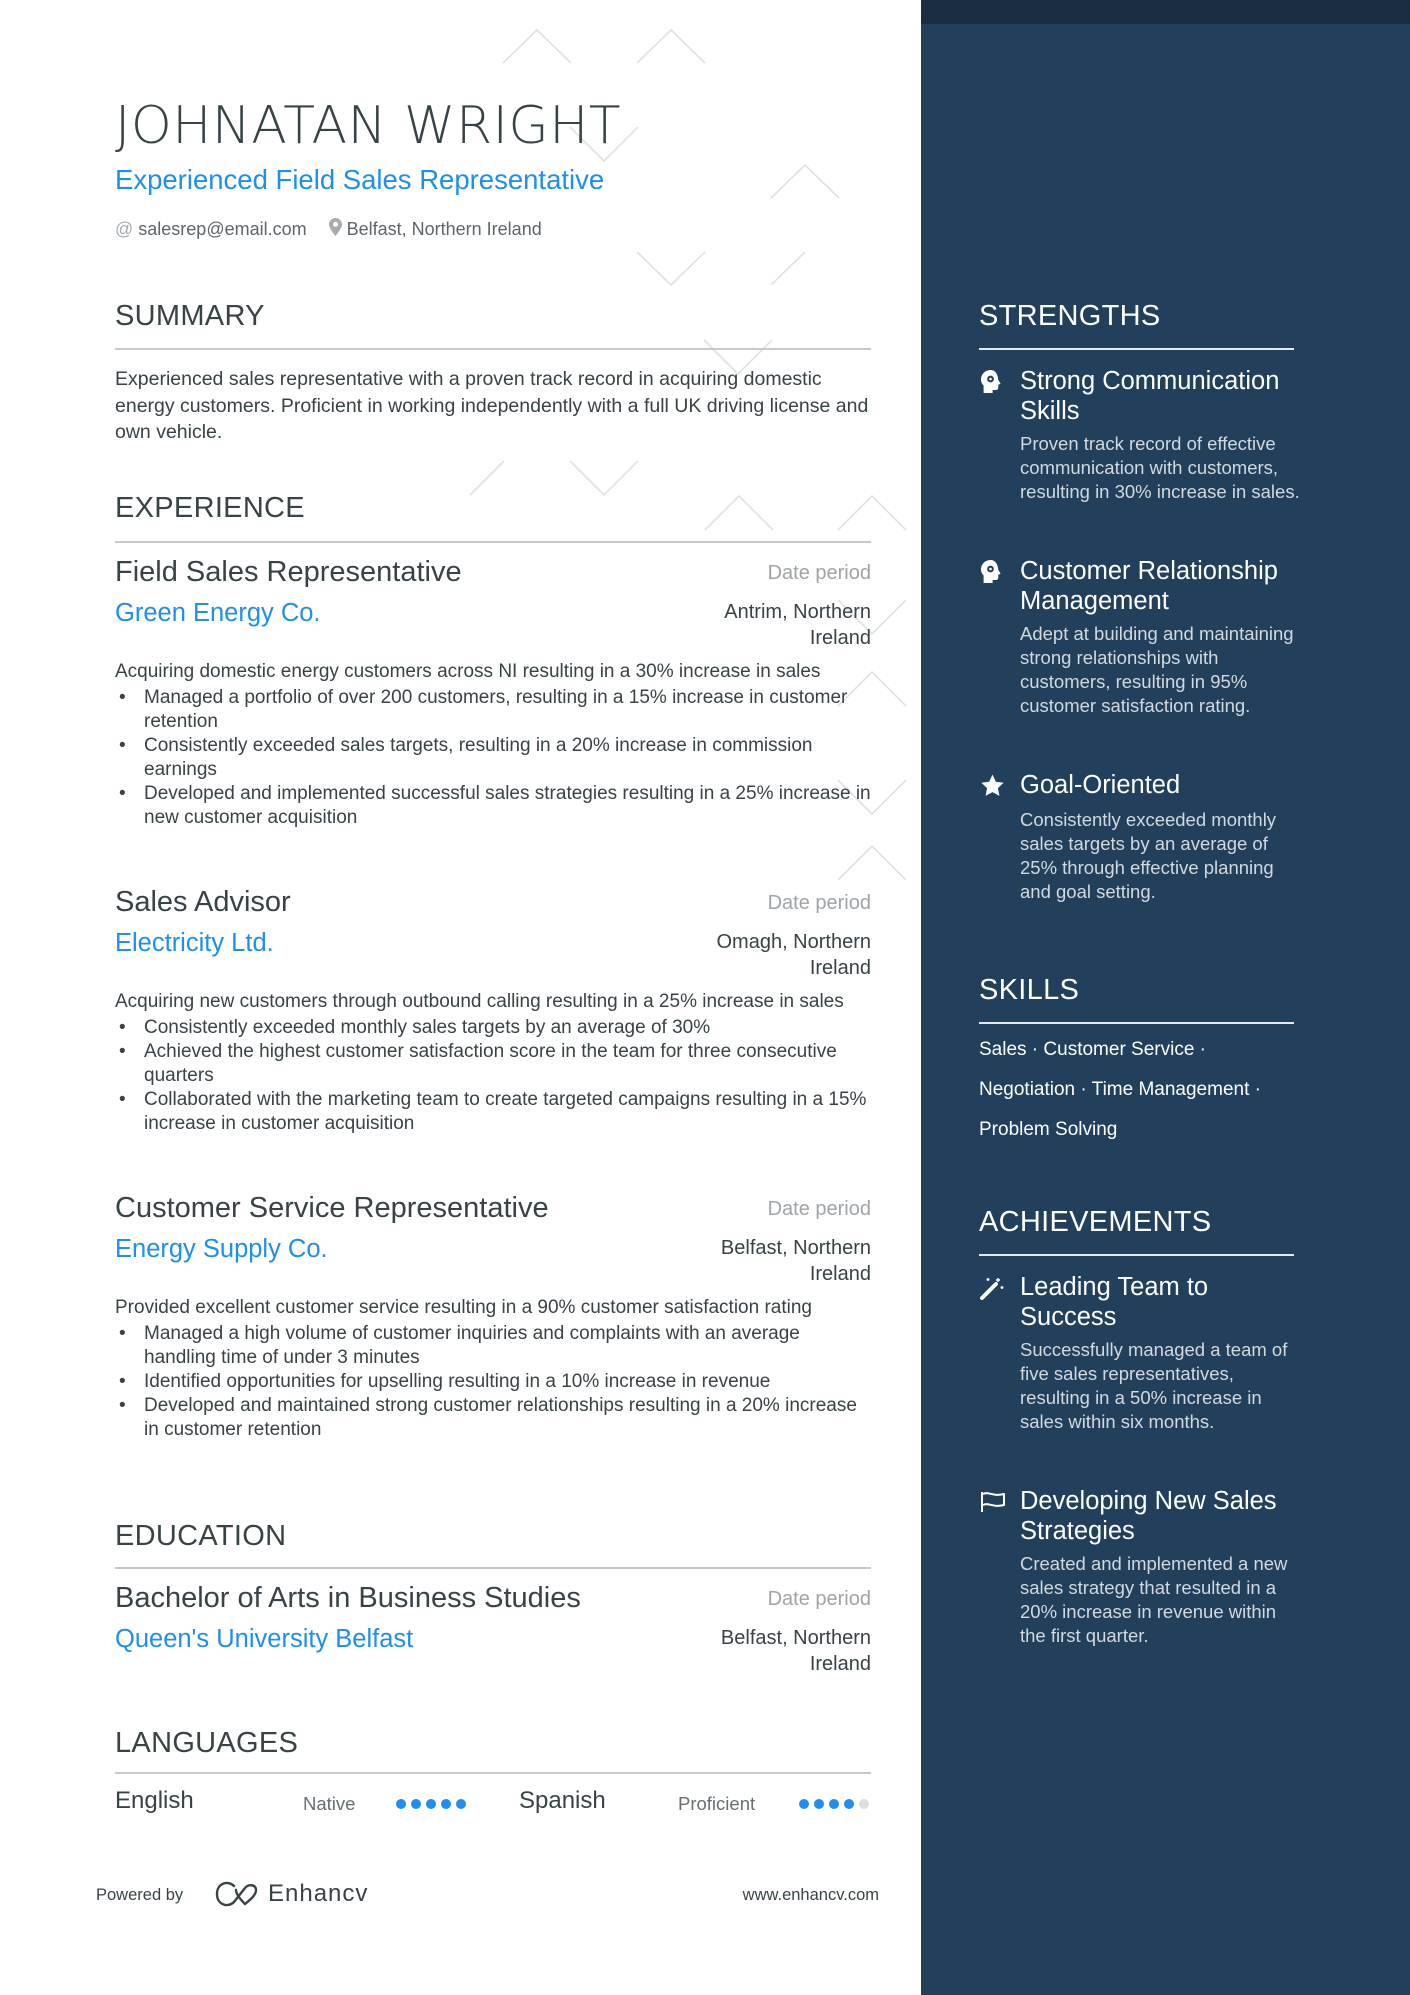 Image resolution: width=1410 pixels, height=1995 pixels. What do you see at coordinates (1165, 12) in the screenshot?
I see `sidebar-top-band` at bounding box center [1165, 12].